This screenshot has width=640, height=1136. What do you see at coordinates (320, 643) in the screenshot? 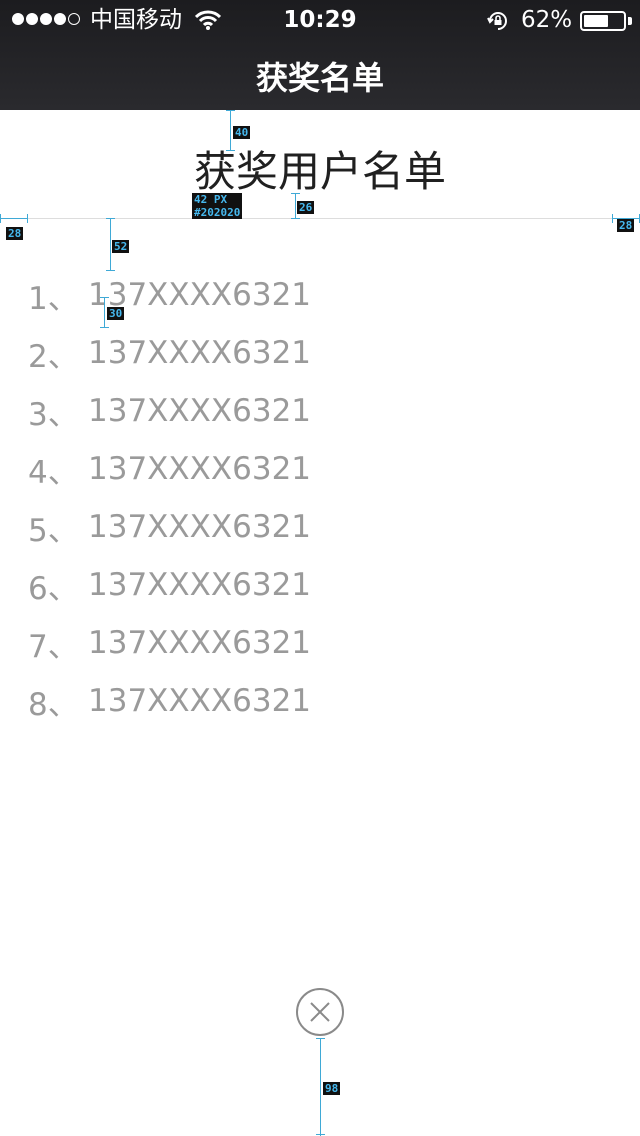
I see `list-item: 7、 137XXXX6321` at bounding box center [320, 643].